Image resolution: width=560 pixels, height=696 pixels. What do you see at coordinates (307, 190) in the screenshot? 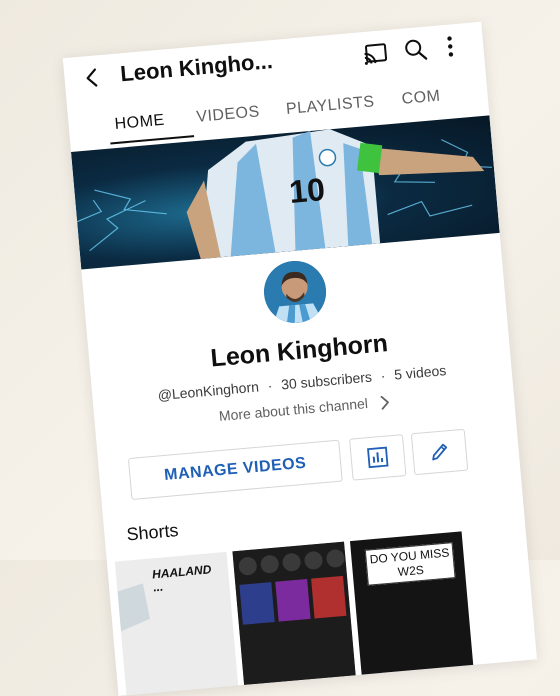
I see `svg-text: 10` at bounding box center [307, 190].